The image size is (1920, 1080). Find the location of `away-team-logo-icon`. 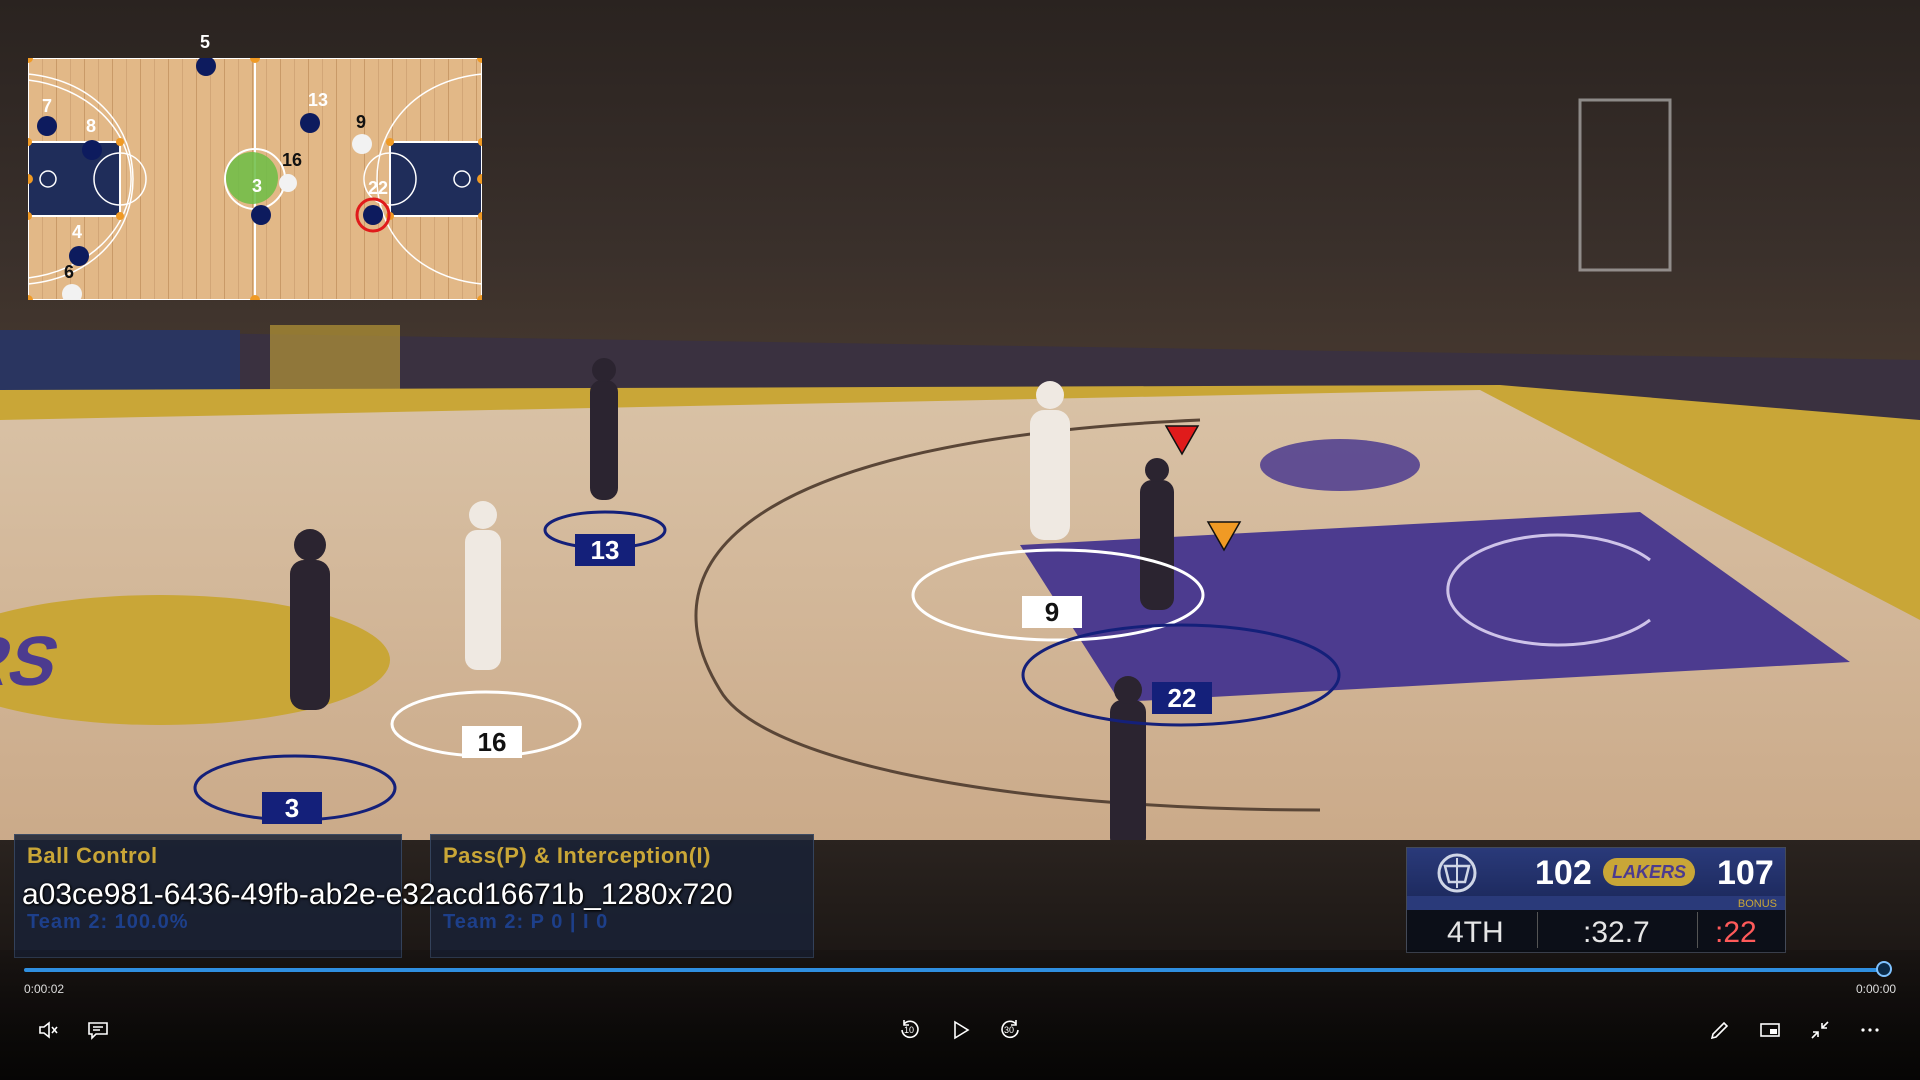

away-team-logo-icon is located at coordinates (1457, 873).